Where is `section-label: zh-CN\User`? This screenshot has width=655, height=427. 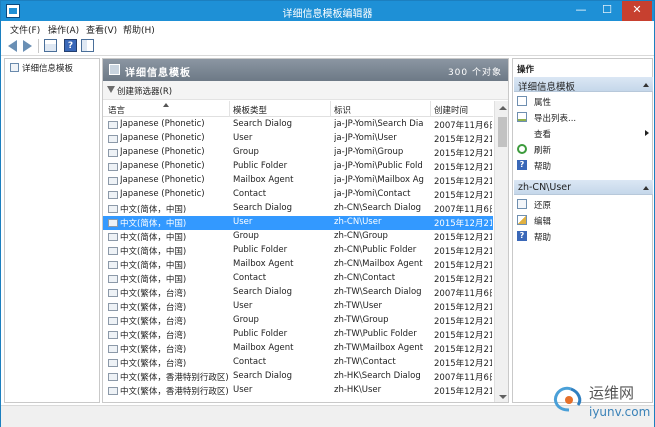 section-label: zh-CN\User is located at coordinates (545, 187).